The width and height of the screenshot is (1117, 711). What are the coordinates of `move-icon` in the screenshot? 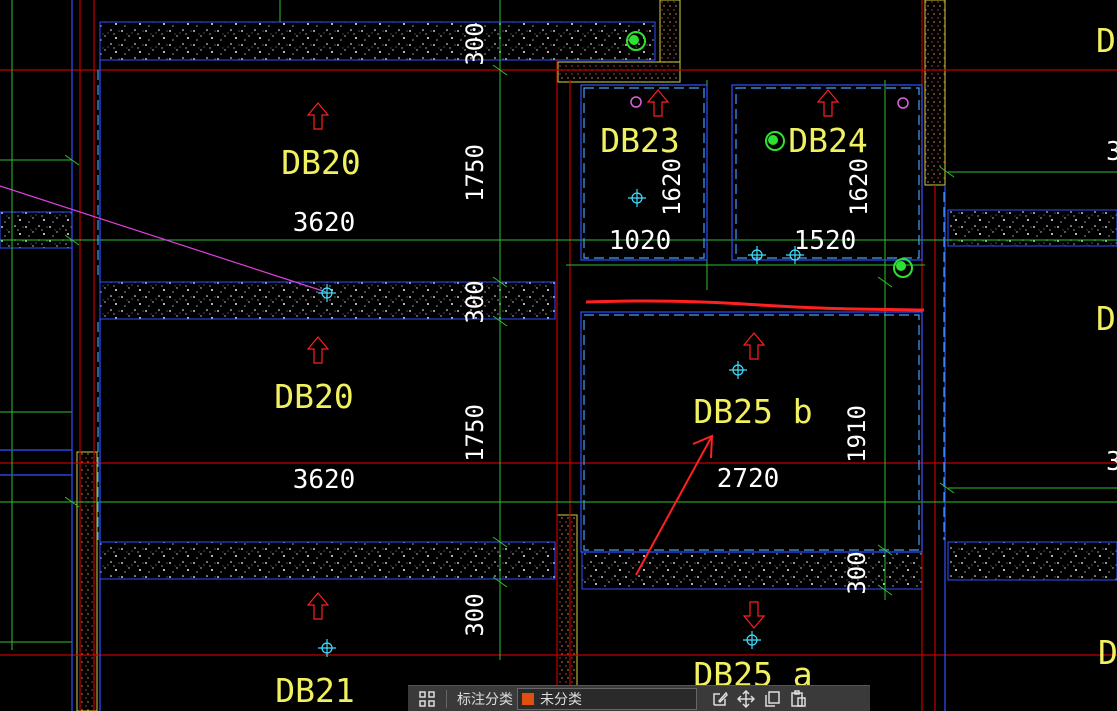 It's located at (746, 699).